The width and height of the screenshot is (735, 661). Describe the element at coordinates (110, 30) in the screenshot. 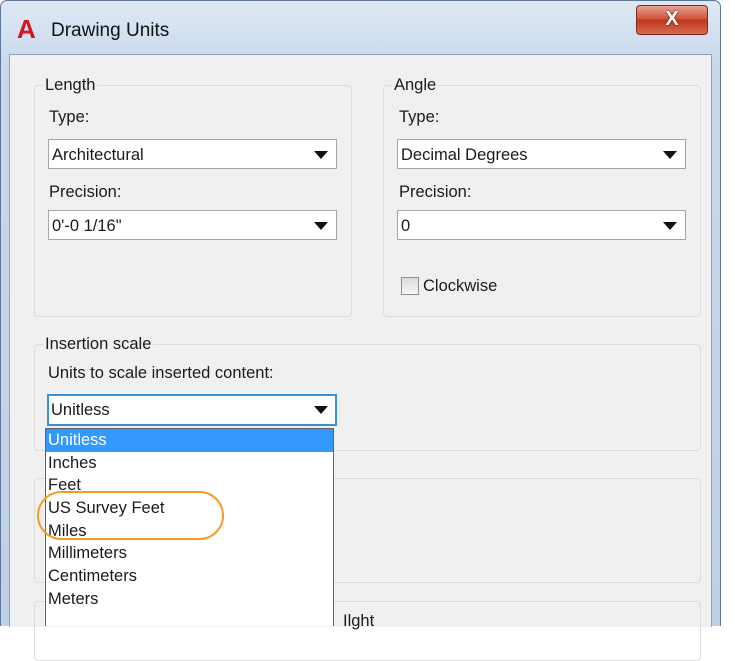

I see `window-title: Drawing Units` at that location.